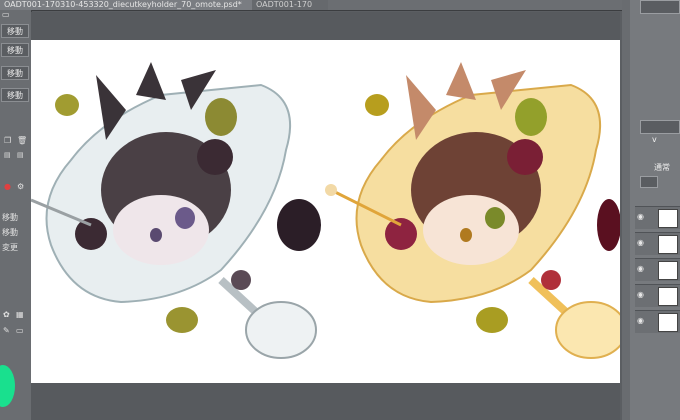  I want to click on eraser-icon: ▭, so click(20, 331).